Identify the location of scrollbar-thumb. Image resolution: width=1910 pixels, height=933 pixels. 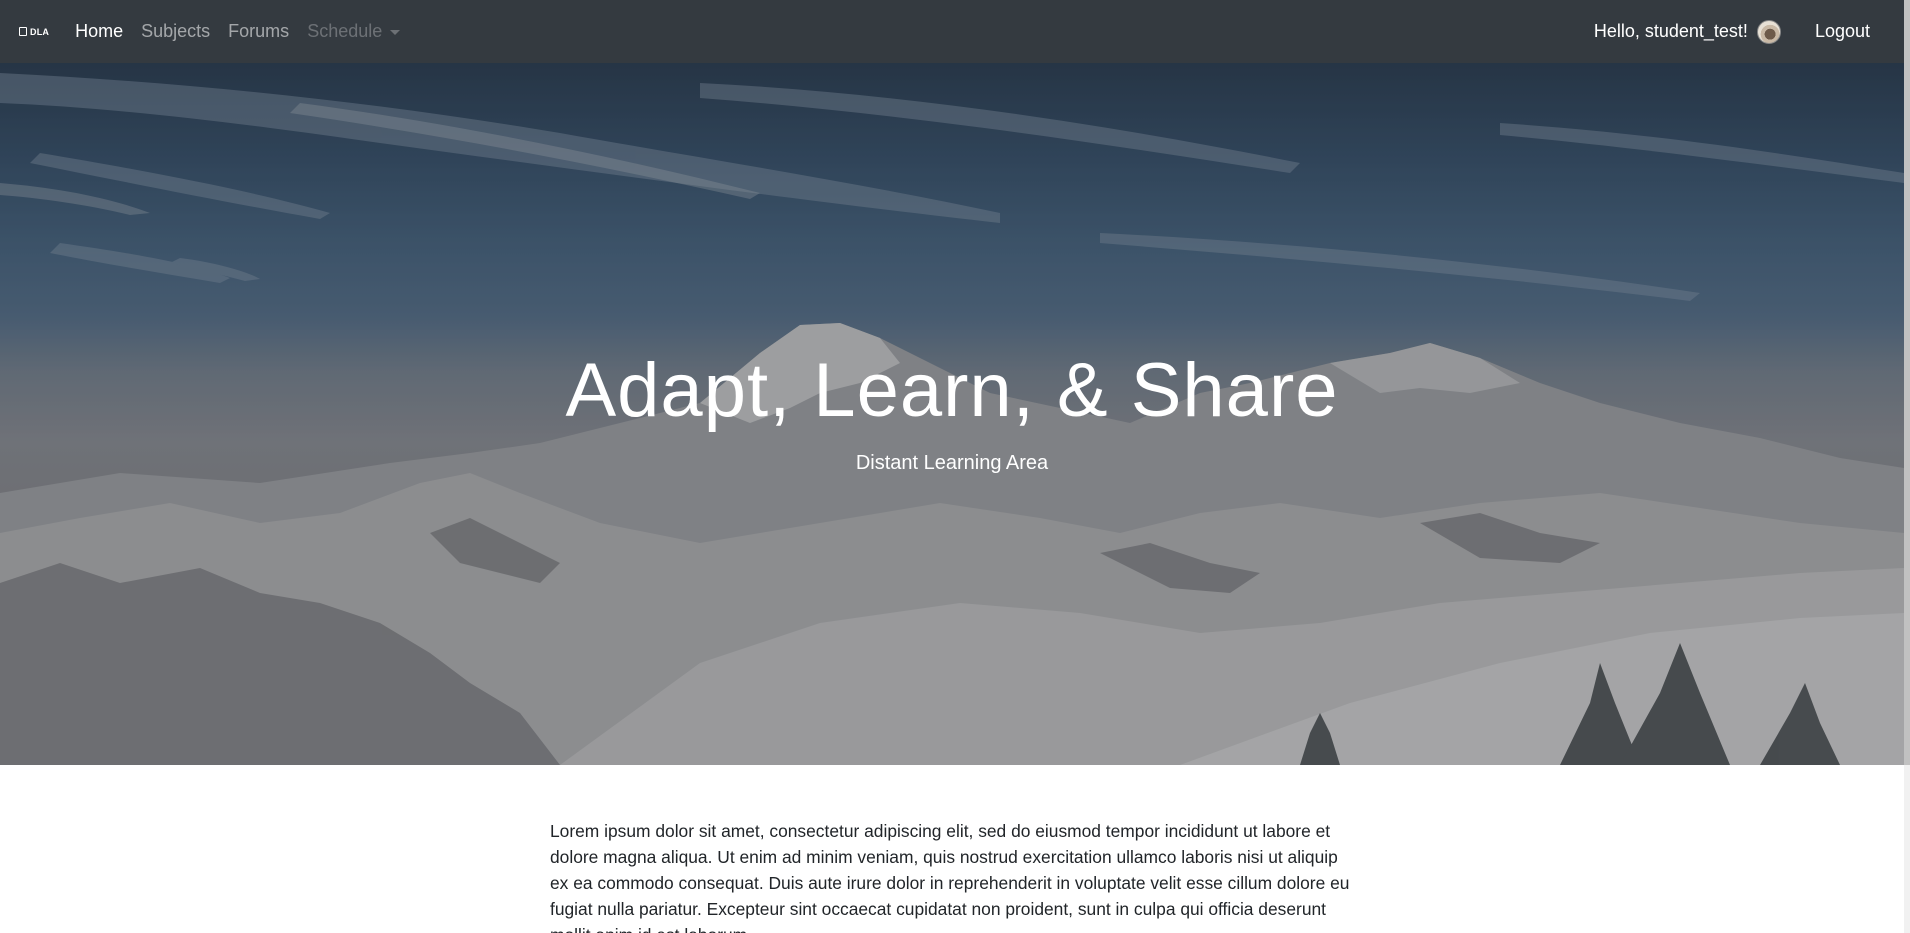
(1907, 382).